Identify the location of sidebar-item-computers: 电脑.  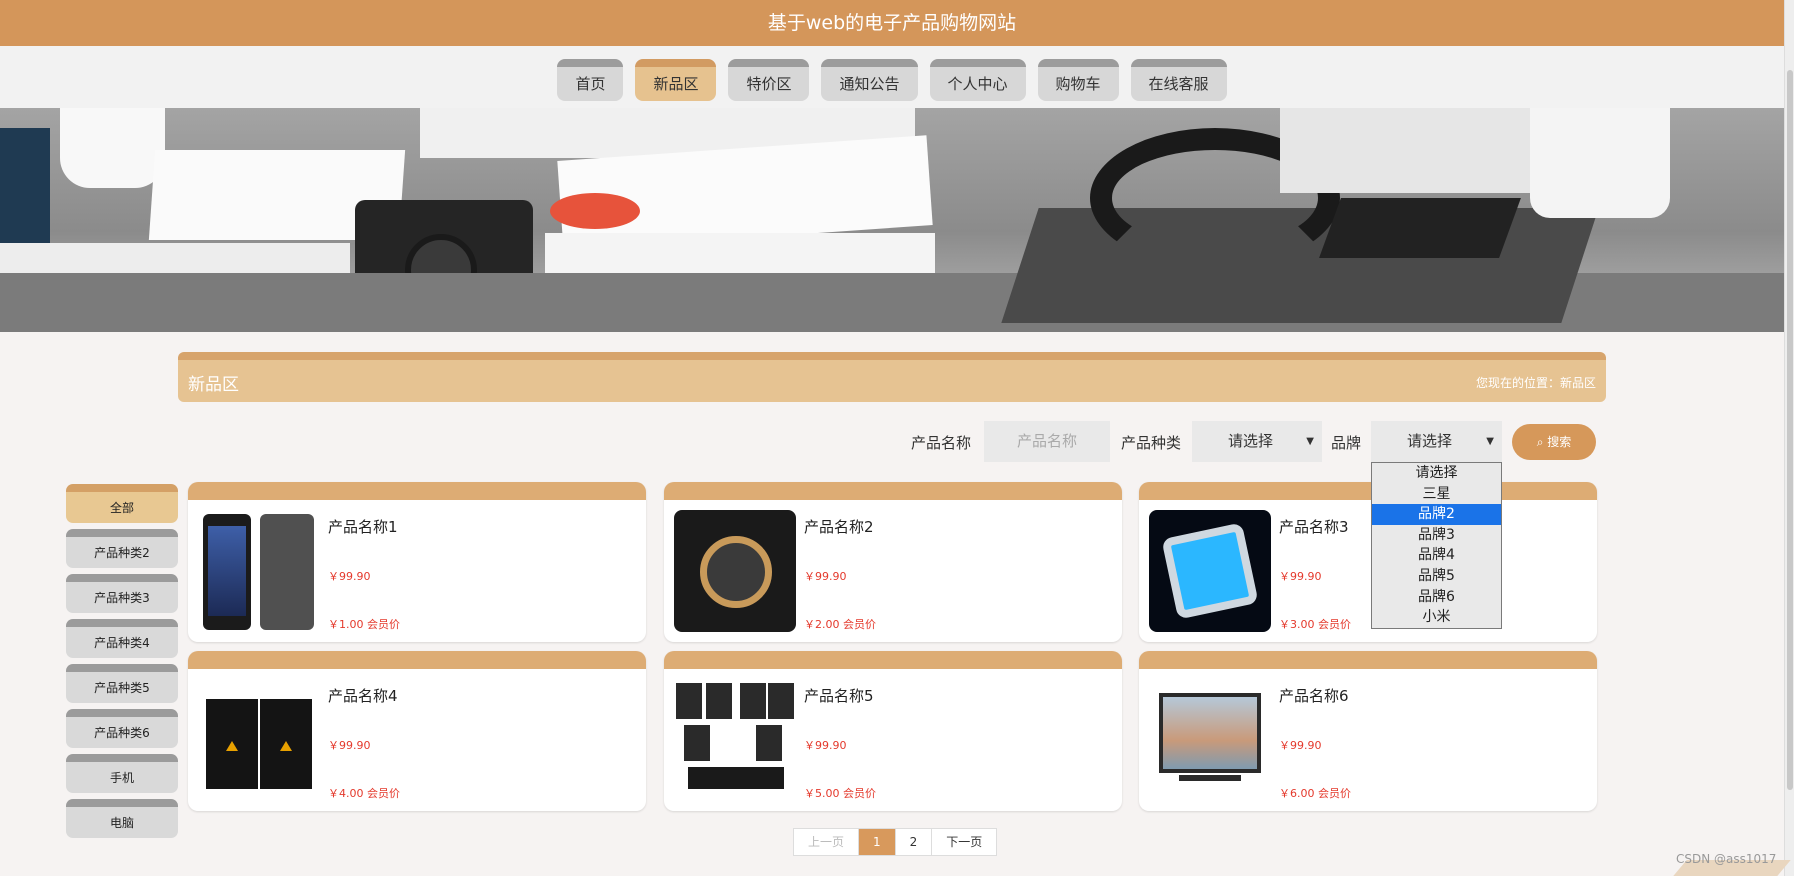
(122, 818).